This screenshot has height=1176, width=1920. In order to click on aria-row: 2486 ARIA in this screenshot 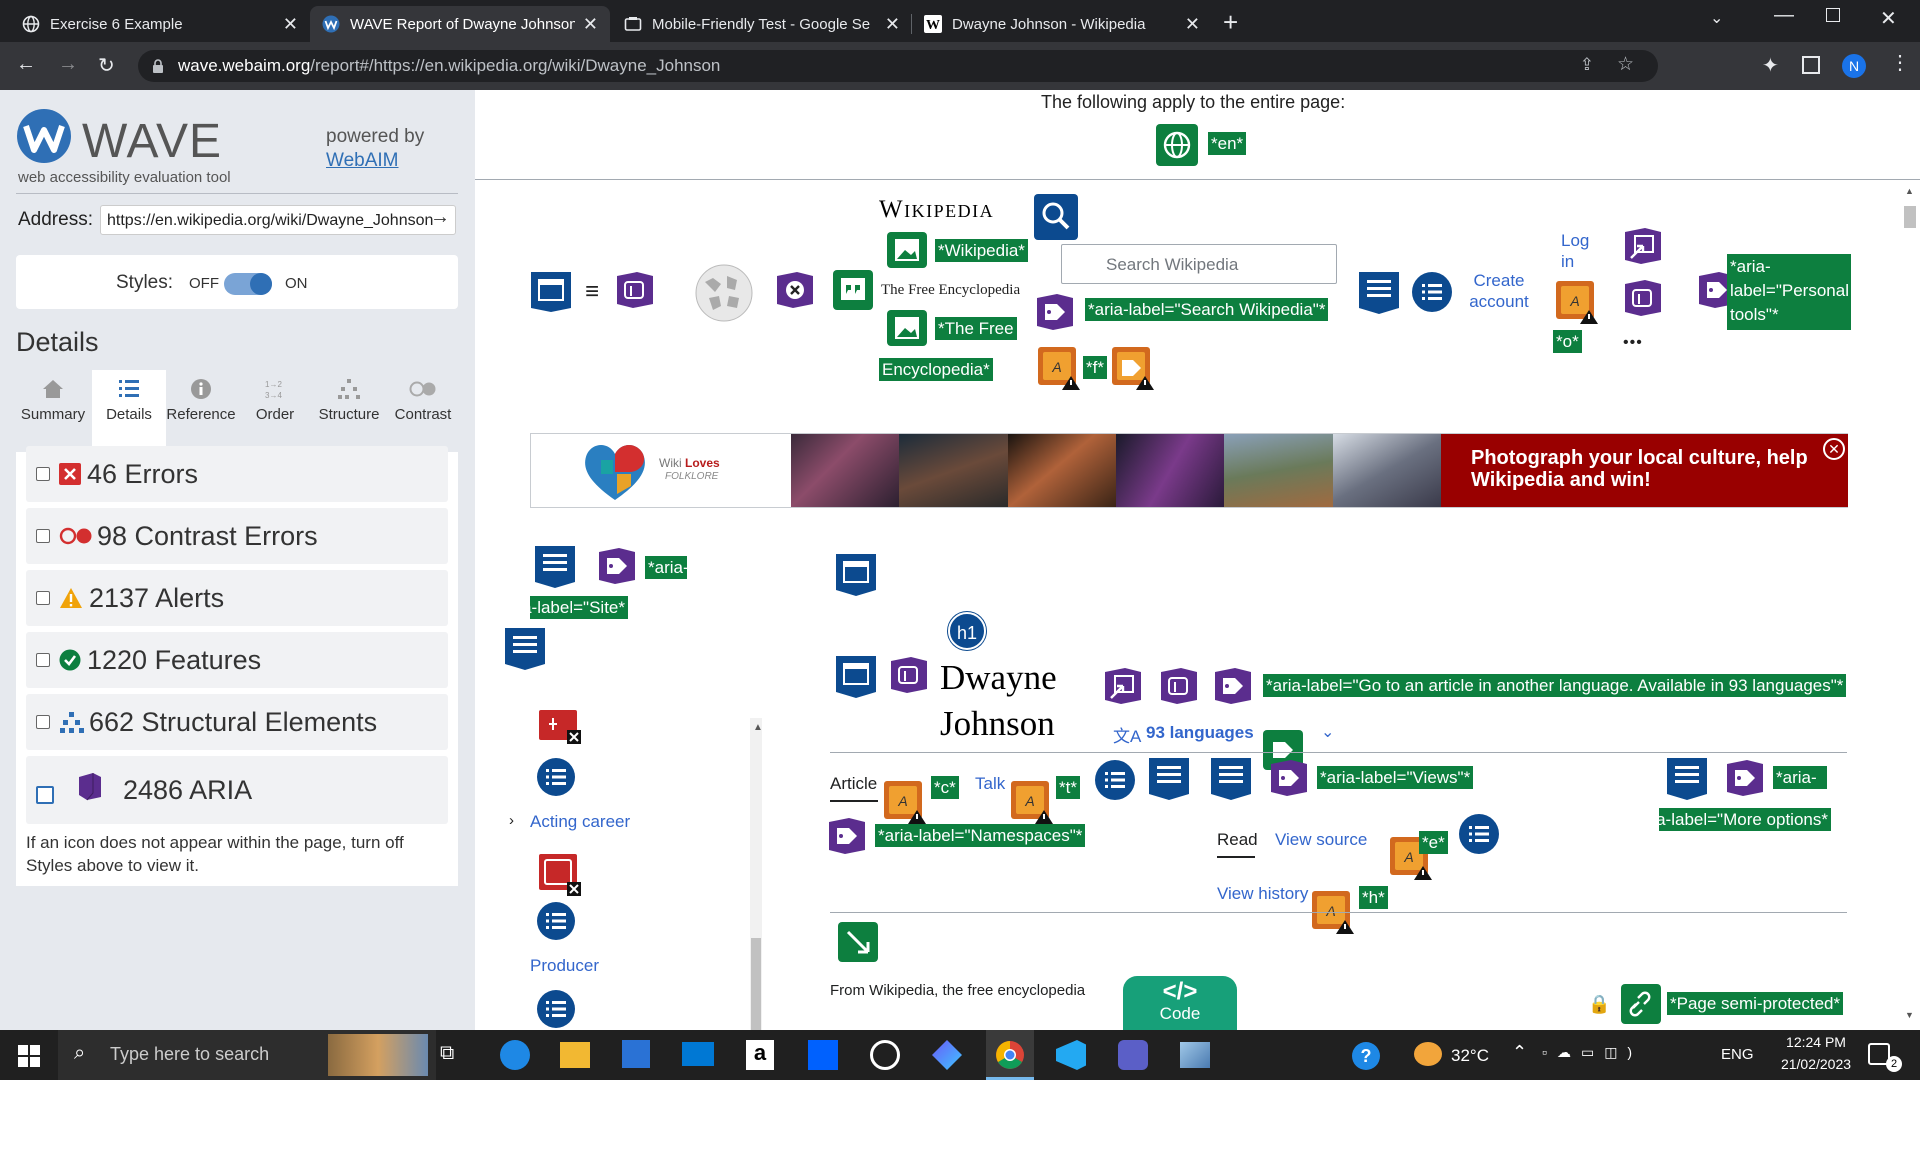, I will do `click(237, 790)`.